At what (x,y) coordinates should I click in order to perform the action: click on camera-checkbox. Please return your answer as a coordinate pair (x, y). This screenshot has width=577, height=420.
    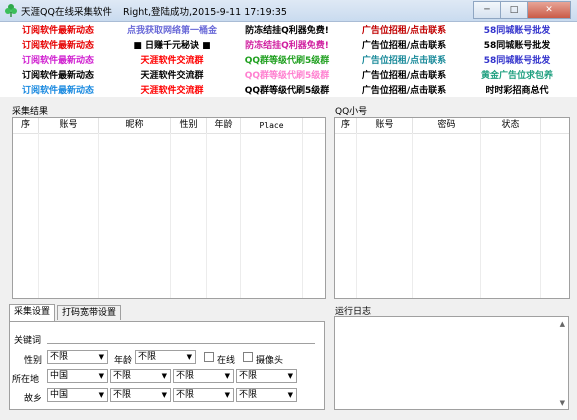
    Looking at the image, I should click on (248, 357).